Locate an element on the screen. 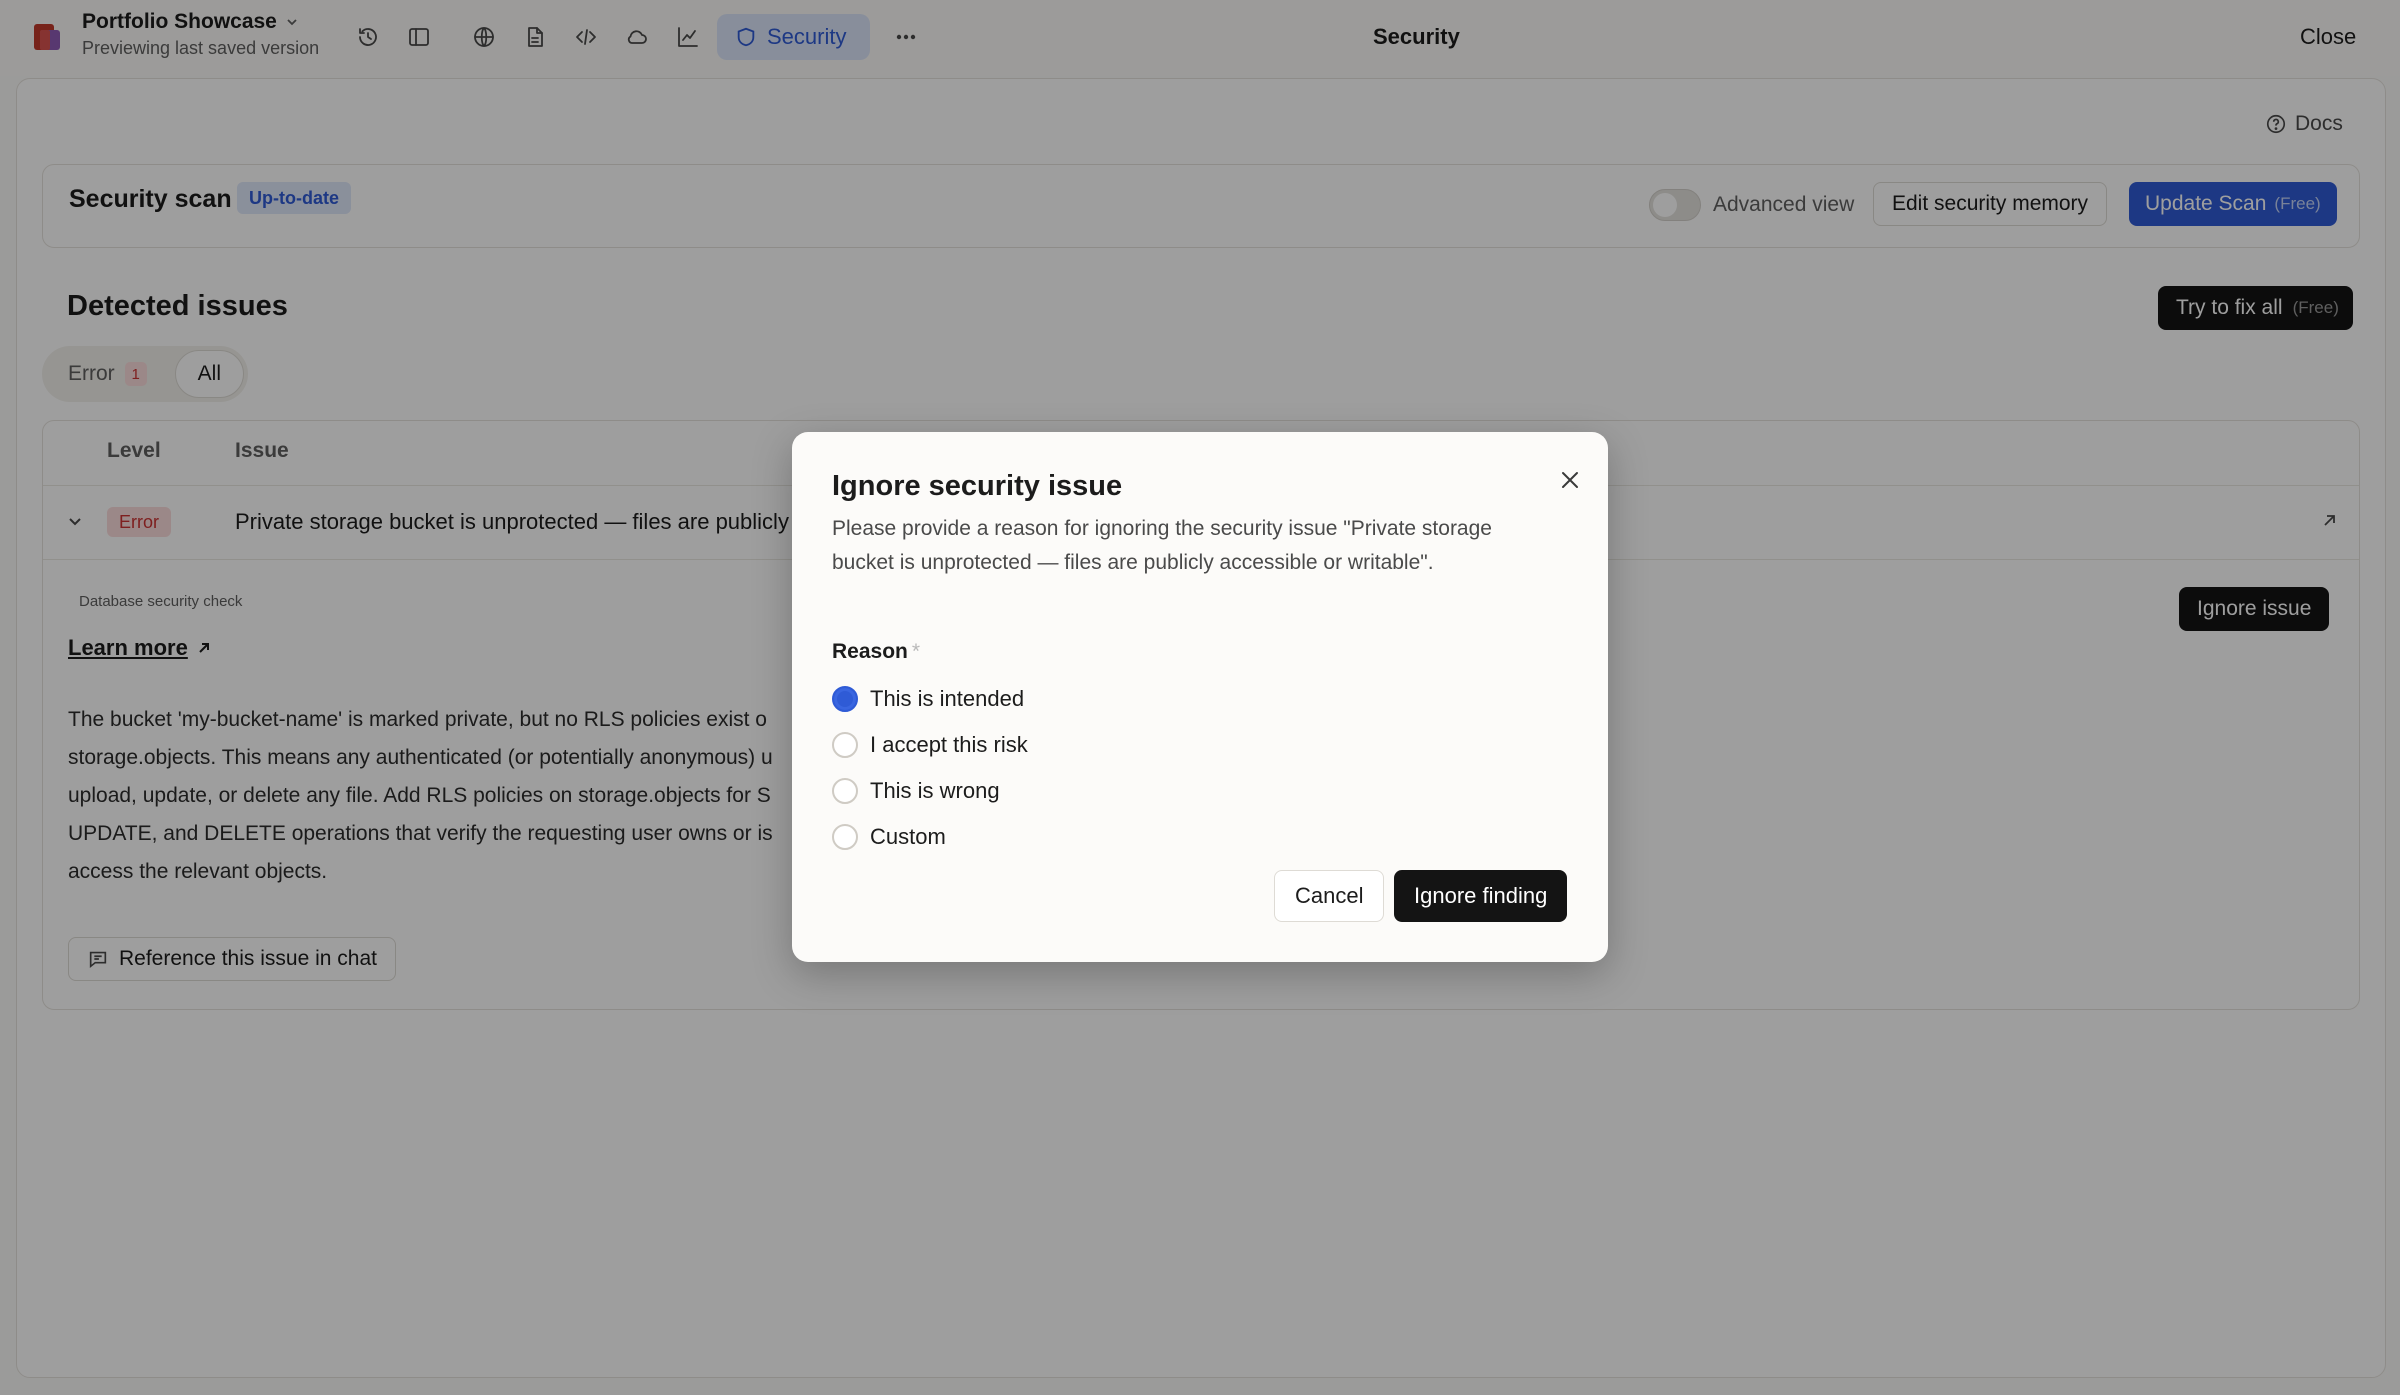 This screenshot has height=1395, width=2400. reason-option-accept-risk: I accept this risk is located at coordinates (930, 745).